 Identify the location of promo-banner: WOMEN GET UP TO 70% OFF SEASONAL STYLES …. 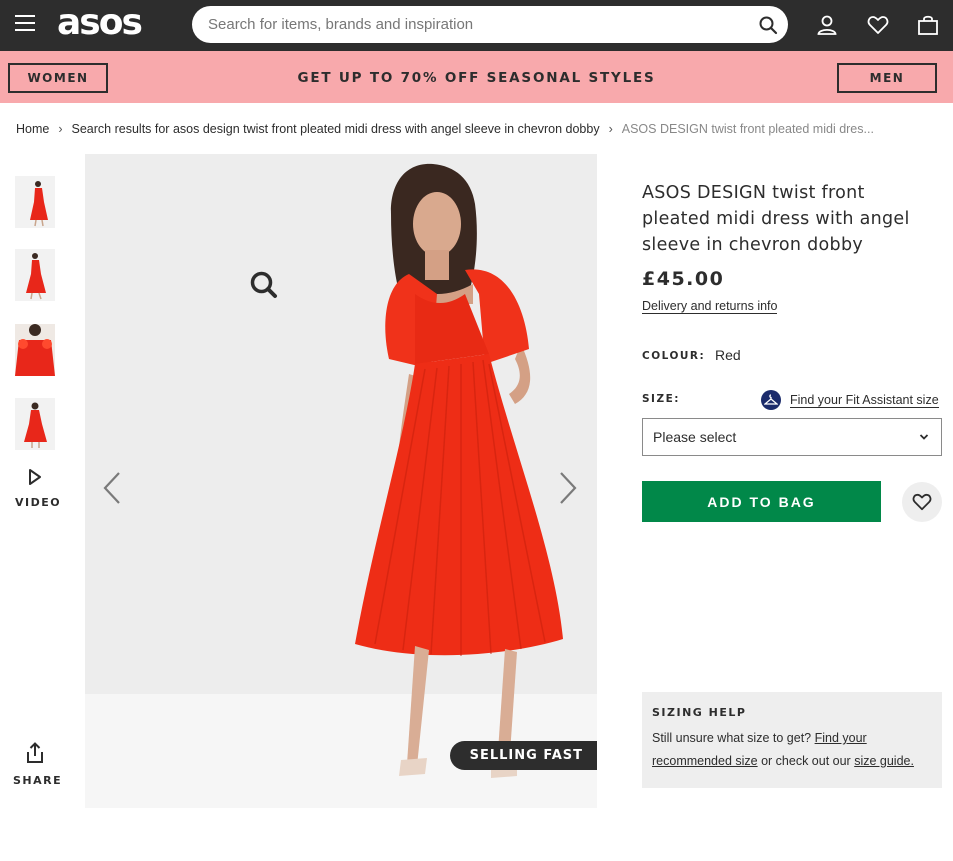
(476, 77).